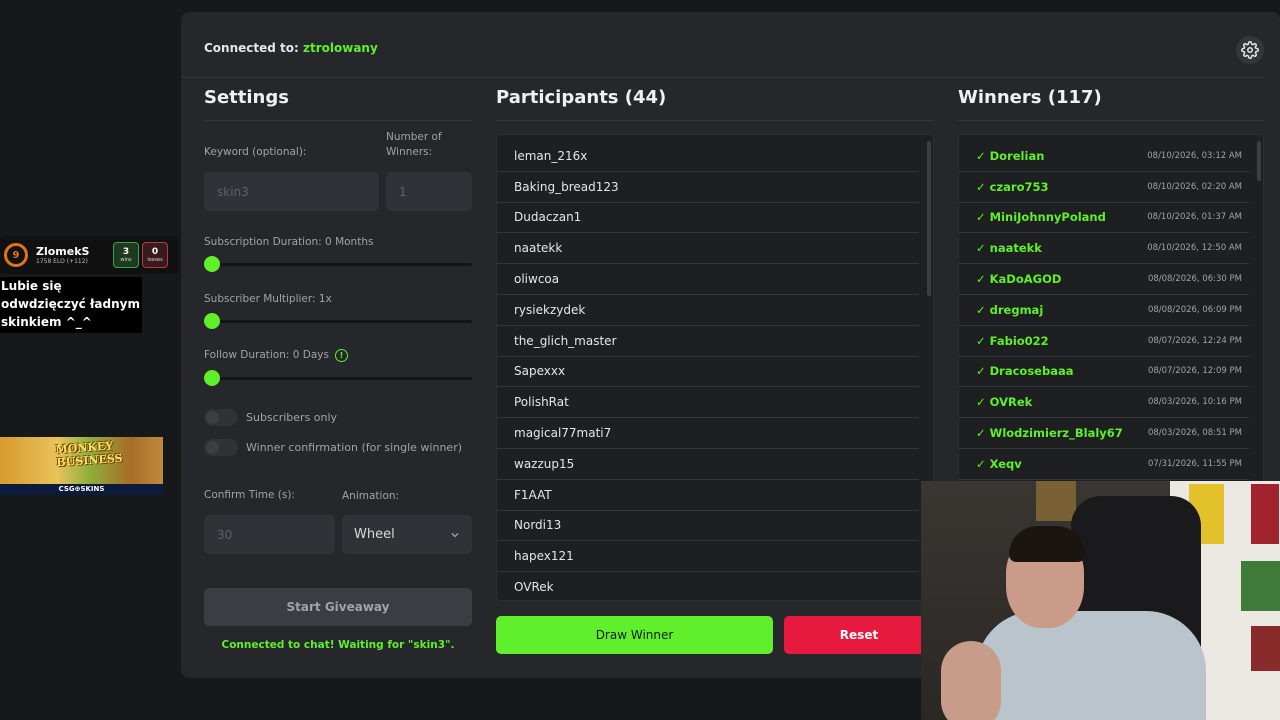 The width and height of the screenshot is (1280, 720). Describe the element at coordinates (338, 378) in the screenshot. I see `follow-duration-slider` at that location.